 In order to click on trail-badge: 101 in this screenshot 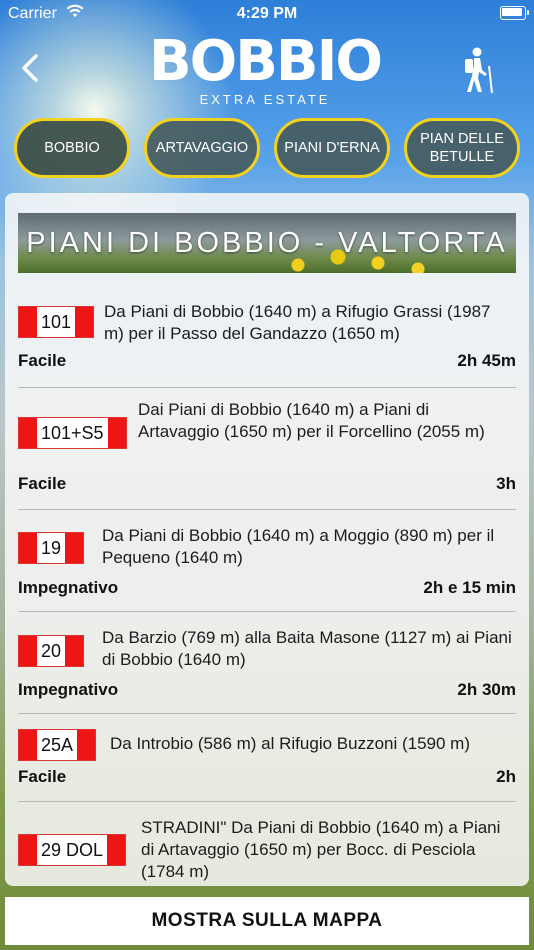, I will do `click(56, 322)`.